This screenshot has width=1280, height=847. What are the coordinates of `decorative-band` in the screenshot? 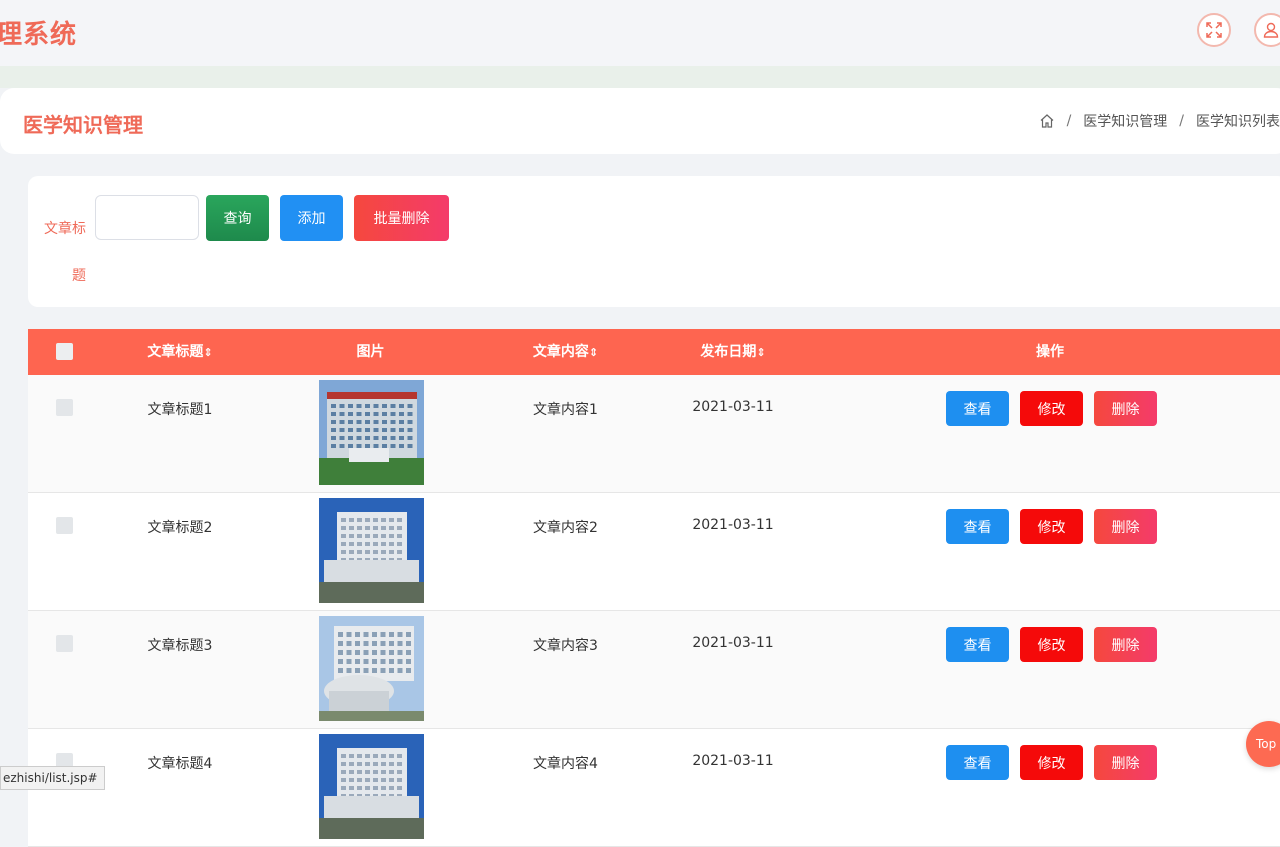 It's located at (640, 77).